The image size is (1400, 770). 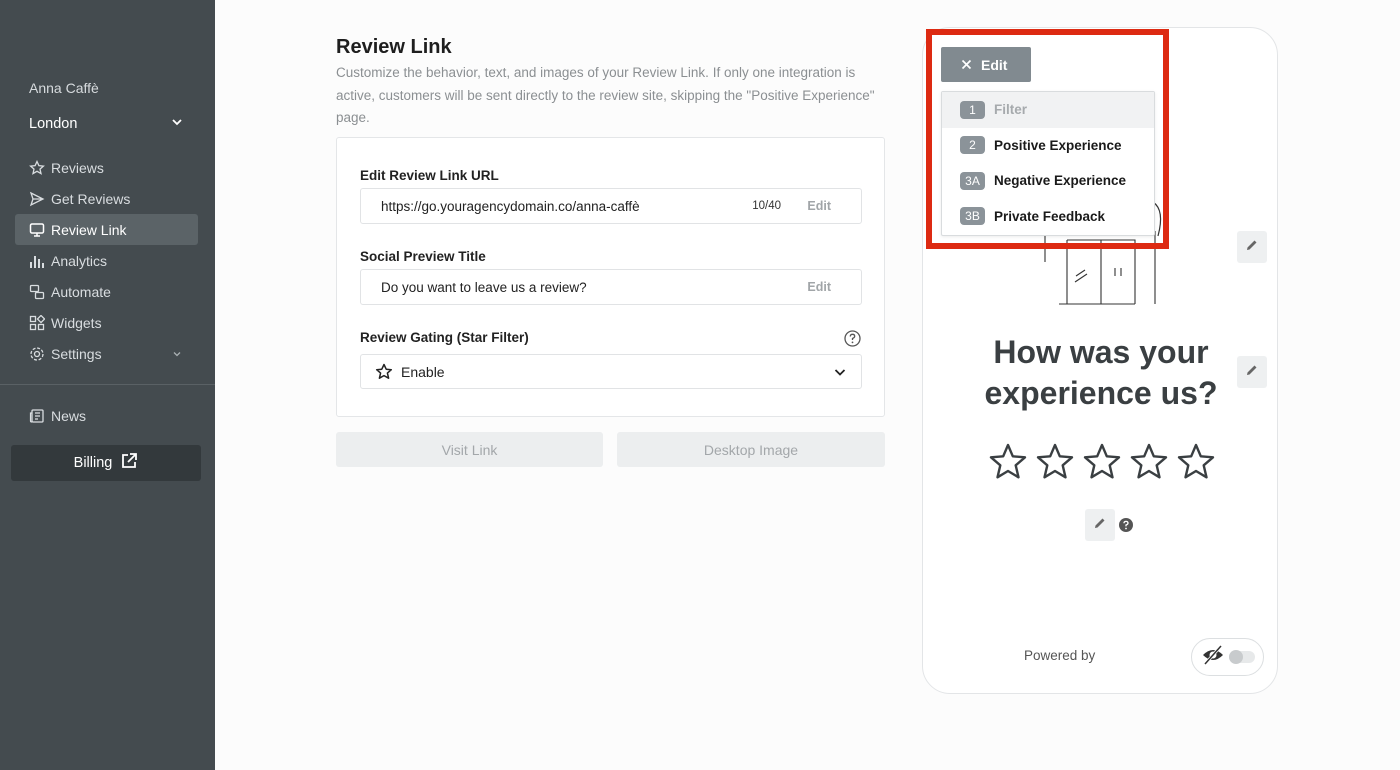 I want to click on preview-headline: How was your experience us?, so click(x=1101, y=372).